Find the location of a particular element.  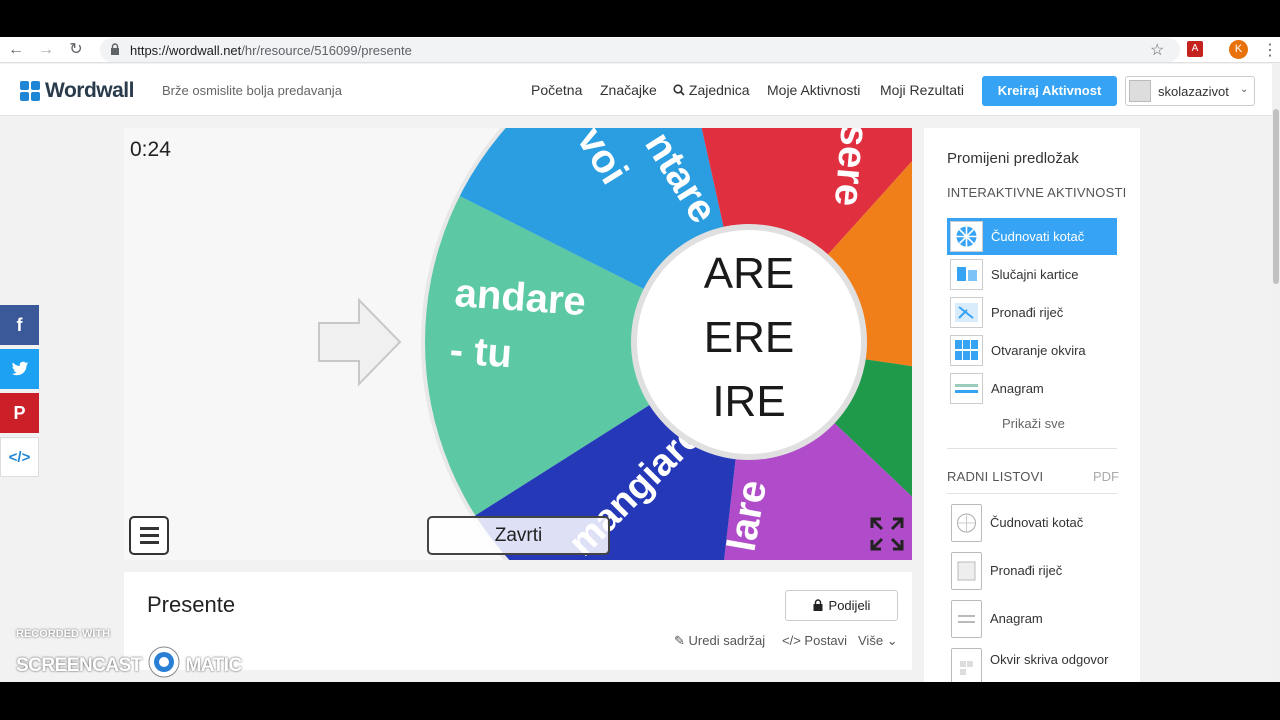

facebook-icon: f is located at coordinates (19, 325).